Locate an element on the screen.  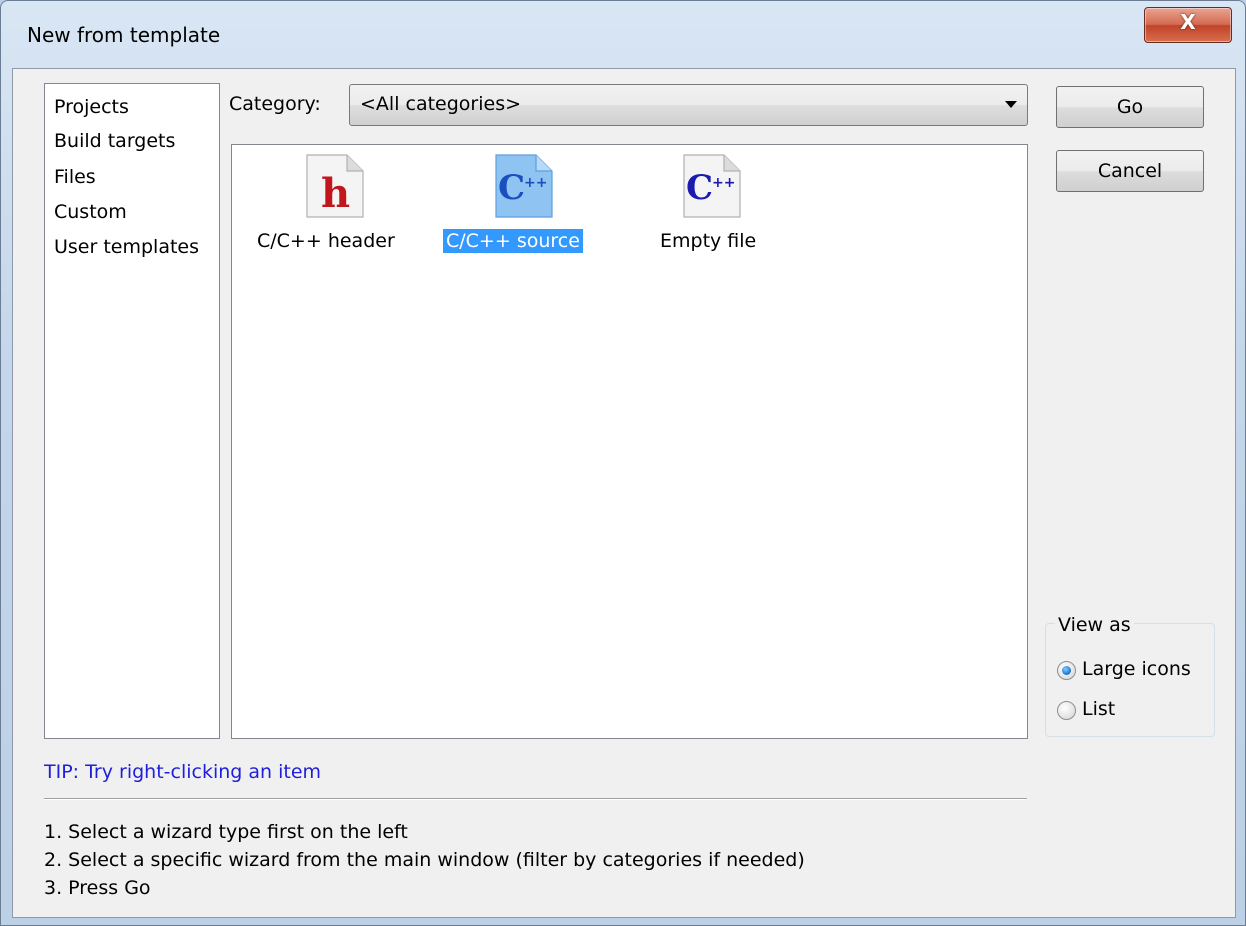
view-as-group is located at coordinates (1130, 680).